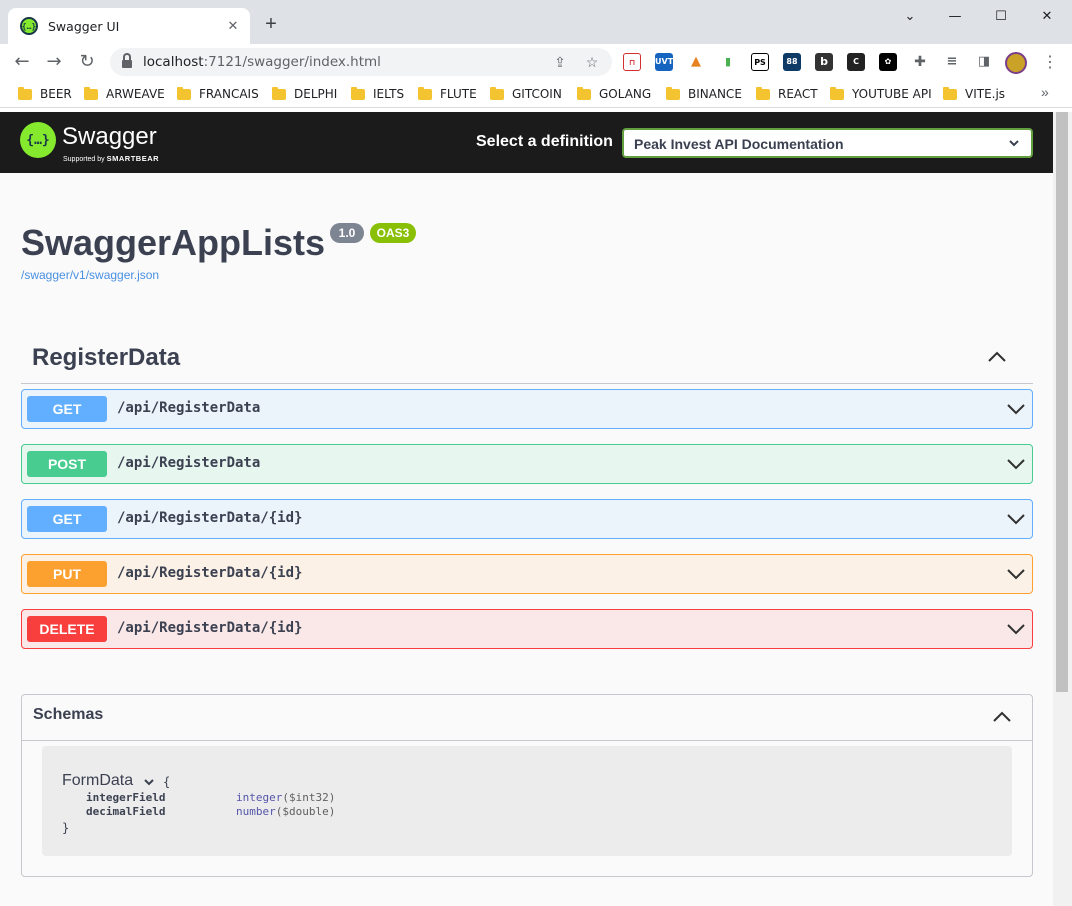  I want to click on opblock-put: PUT /api/RegisterData/{id}, so click(527, 574).